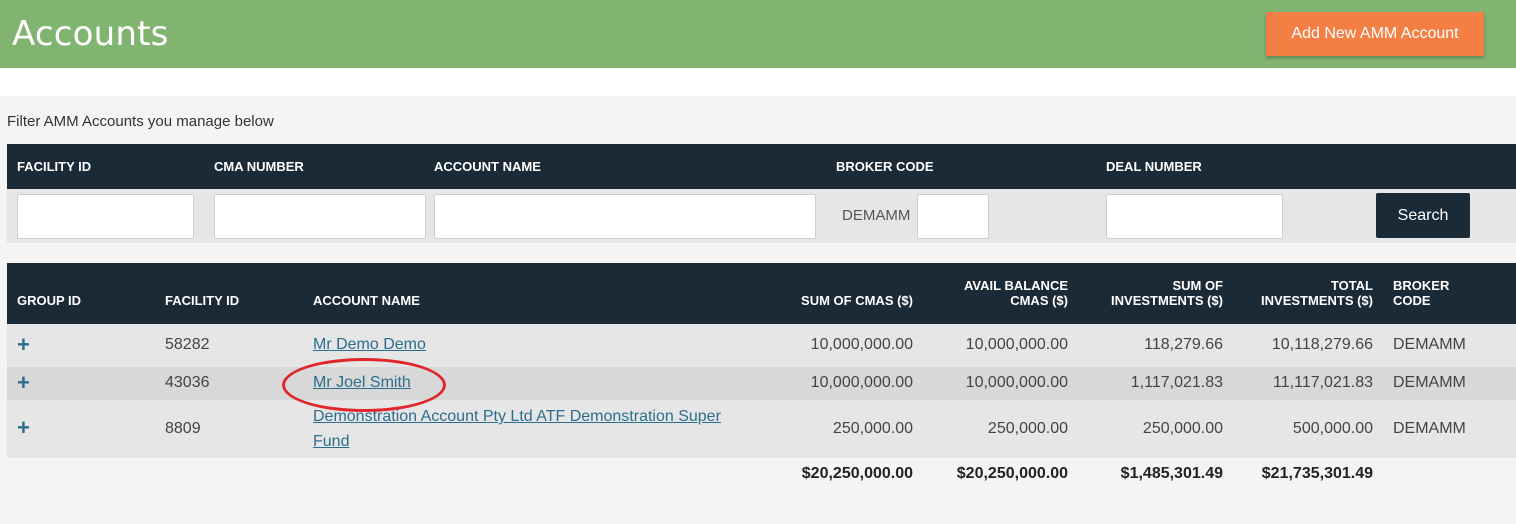 The width and height of the screenshot is (1516, 524). I want to click on row-total-investments: 10,118,279.66, so click(1322, 344).